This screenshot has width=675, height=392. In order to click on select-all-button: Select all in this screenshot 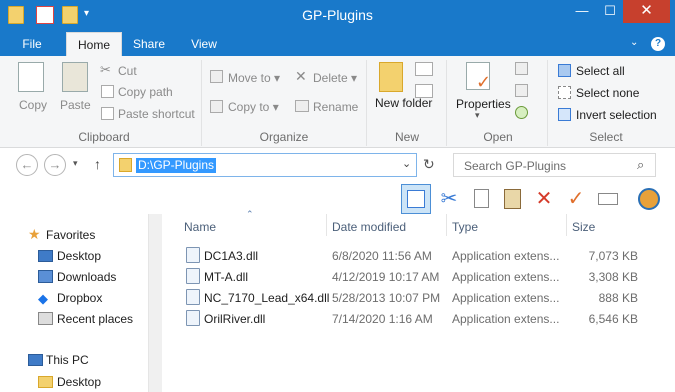, I will do `click(600, 71)`.